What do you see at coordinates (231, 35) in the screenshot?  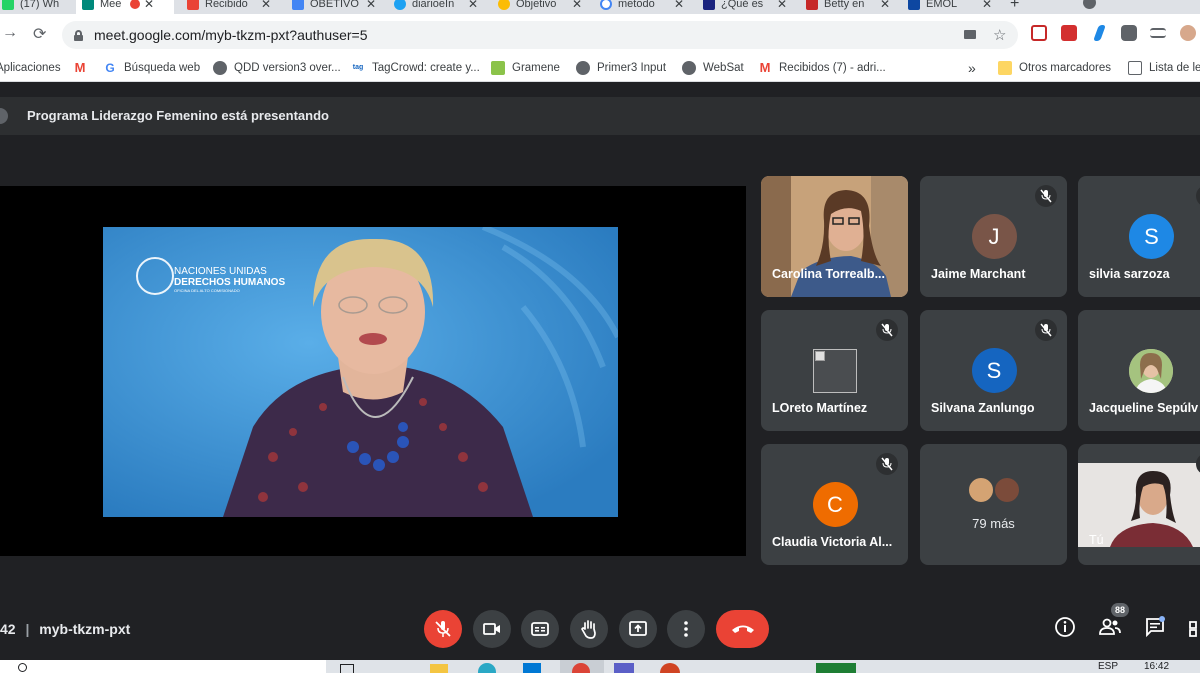 I see `url-text: meet.google.com/myb-tkzm-pxt?authuser=5` at bounding box center [231, 35].